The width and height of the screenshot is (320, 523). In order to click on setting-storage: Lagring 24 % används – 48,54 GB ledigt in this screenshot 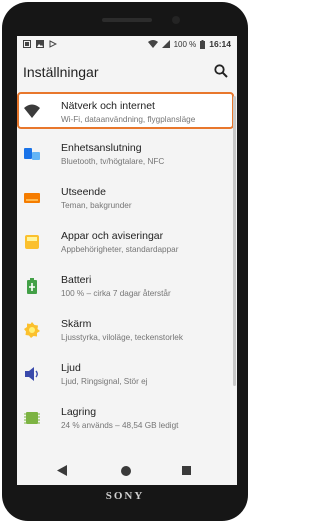, I will do `click(127, 422)`.